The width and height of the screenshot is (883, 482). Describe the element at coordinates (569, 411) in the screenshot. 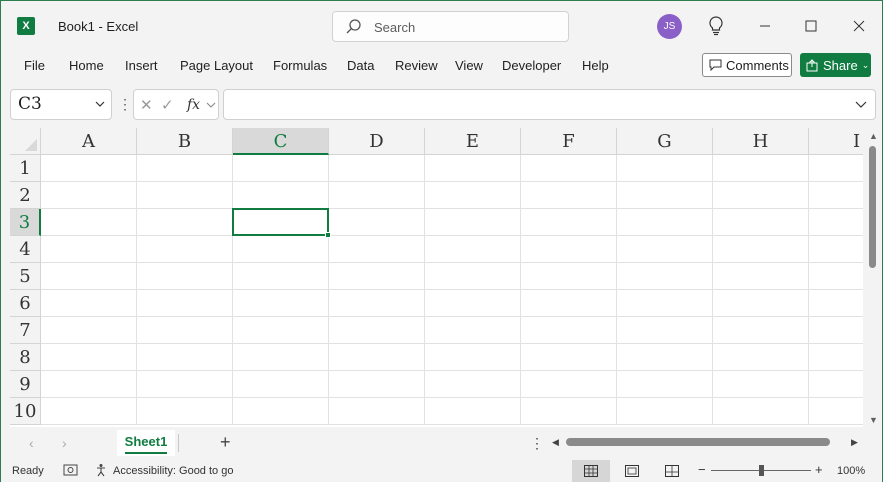

I see `cell-f10` at that location.